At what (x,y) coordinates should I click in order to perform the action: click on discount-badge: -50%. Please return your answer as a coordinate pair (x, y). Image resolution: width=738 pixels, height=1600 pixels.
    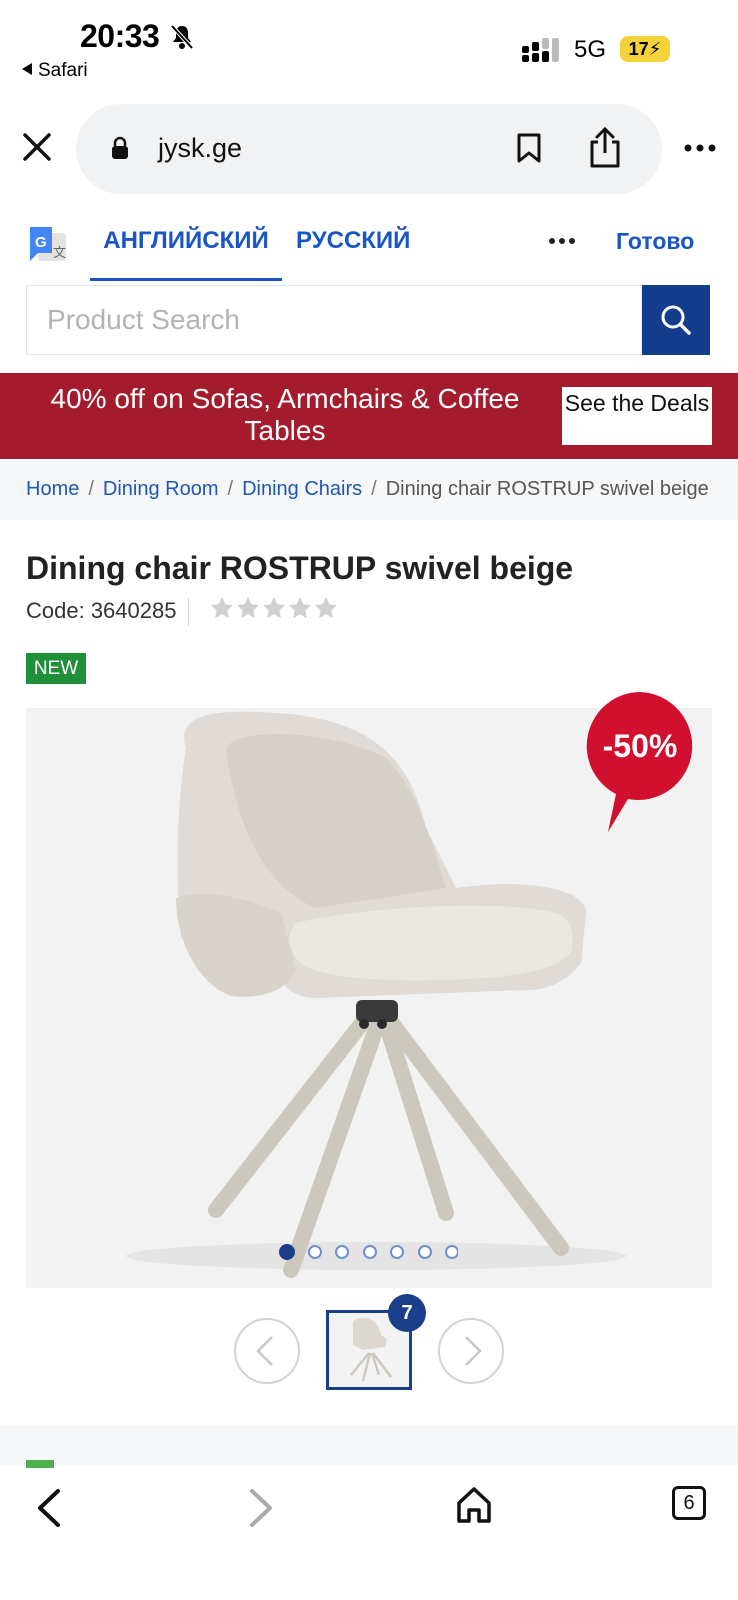
    Looking at the image, I should click on (639, 762).